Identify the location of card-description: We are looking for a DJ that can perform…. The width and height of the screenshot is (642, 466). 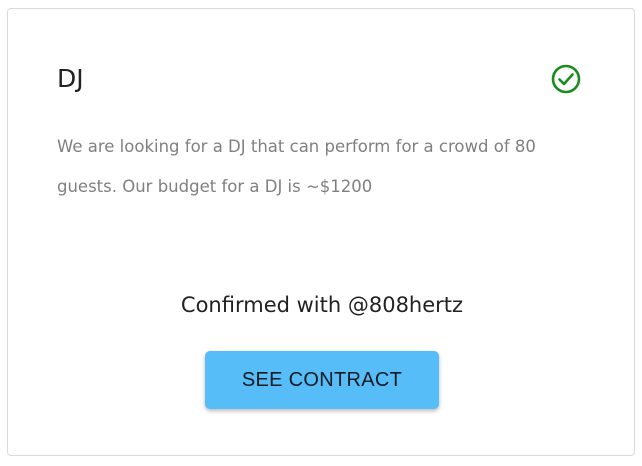
(296, 166).